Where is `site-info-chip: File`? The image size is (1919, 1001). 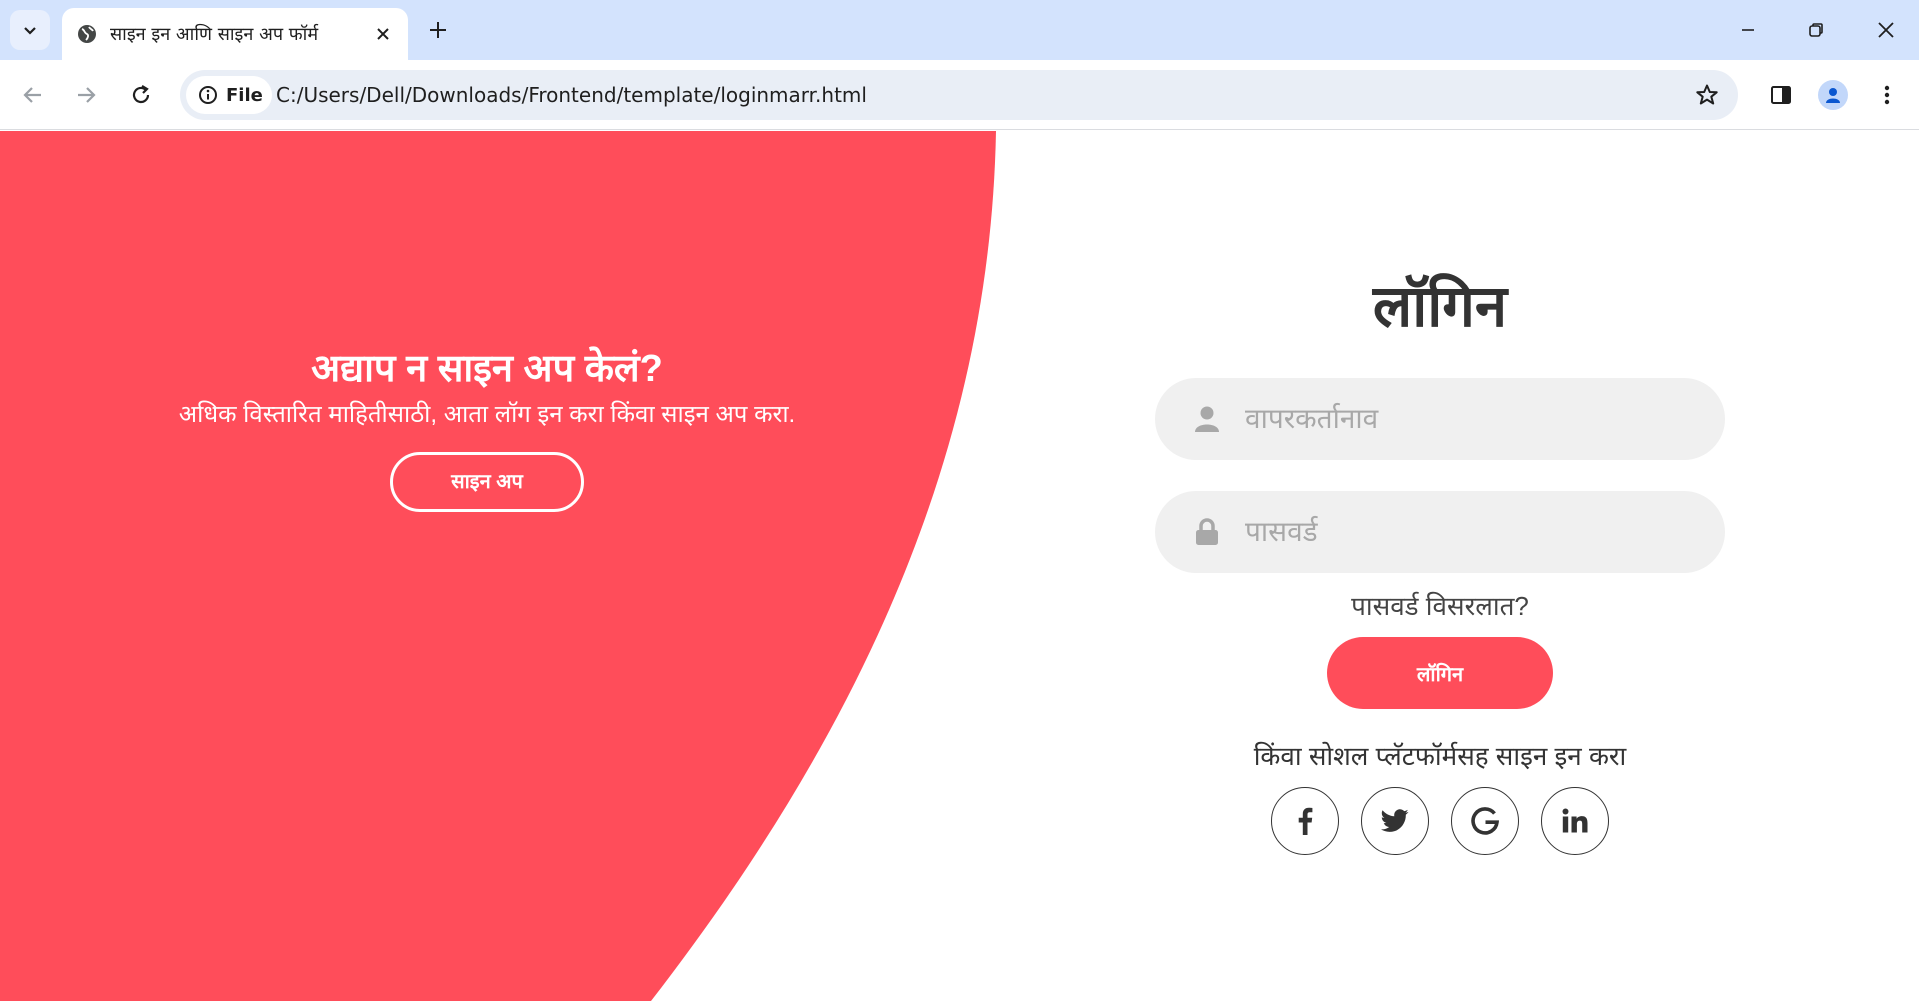 site-info-chip: File is located at coordinates (229, 95).